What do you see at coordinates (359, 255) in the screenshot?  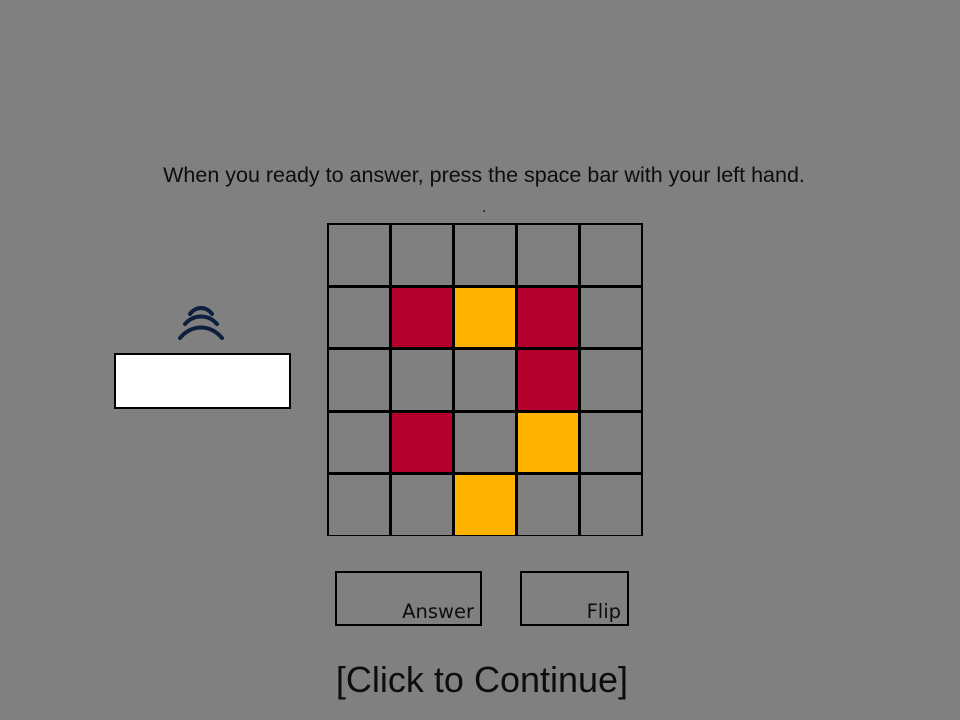 I see `grid-cell-r1-c1` at bounding box center [359, 255].